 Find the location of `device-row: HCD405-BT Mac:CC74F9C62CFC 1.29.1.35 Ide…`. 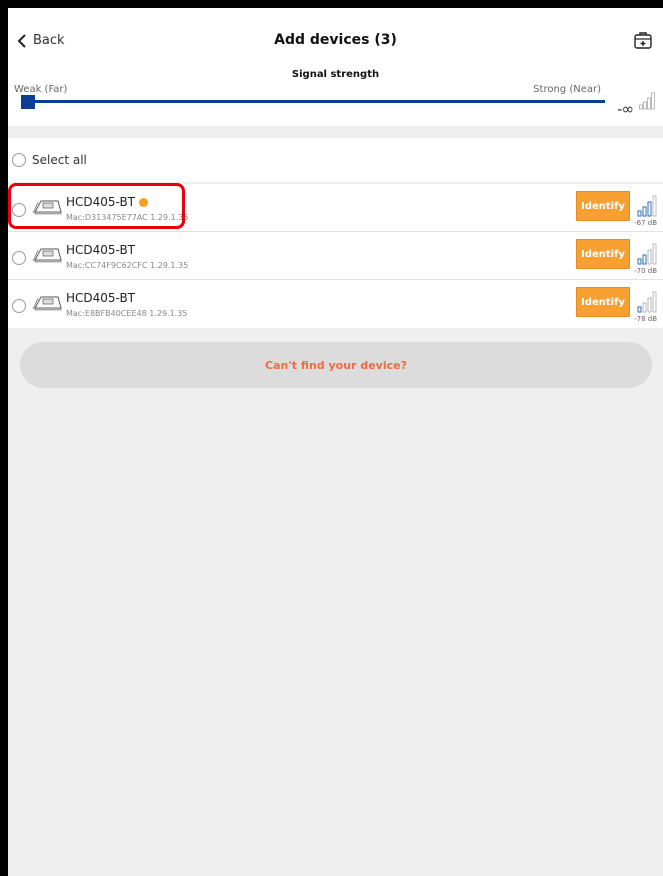

device-row: HCD405-BT Mac:CC74F9C62CFC 1.29.1.35 Ide… is located at coordinates (335, 256).